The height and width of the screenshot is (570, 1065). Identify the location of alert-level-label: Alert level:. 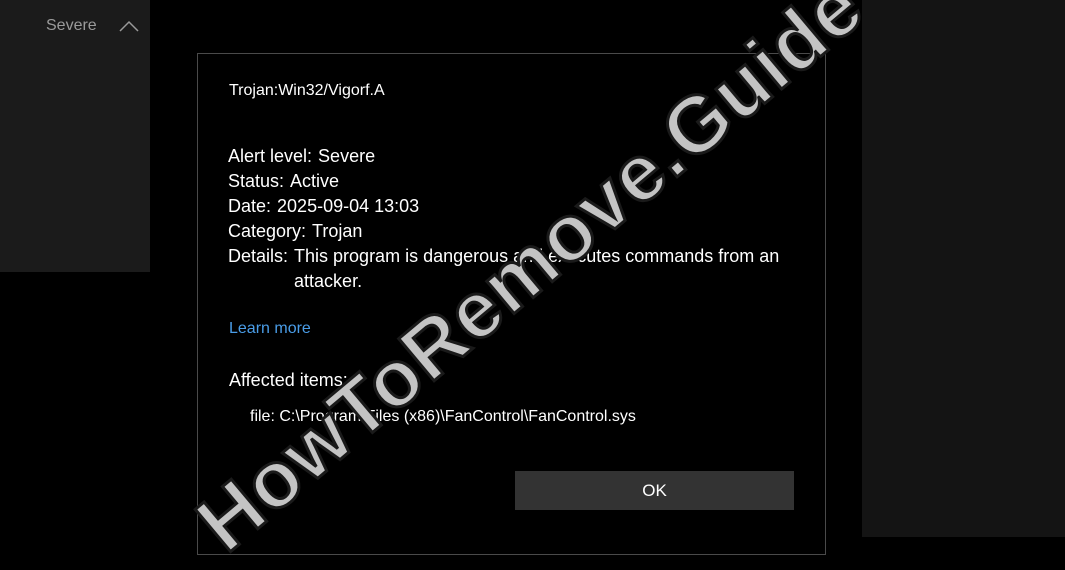
(270, 156).